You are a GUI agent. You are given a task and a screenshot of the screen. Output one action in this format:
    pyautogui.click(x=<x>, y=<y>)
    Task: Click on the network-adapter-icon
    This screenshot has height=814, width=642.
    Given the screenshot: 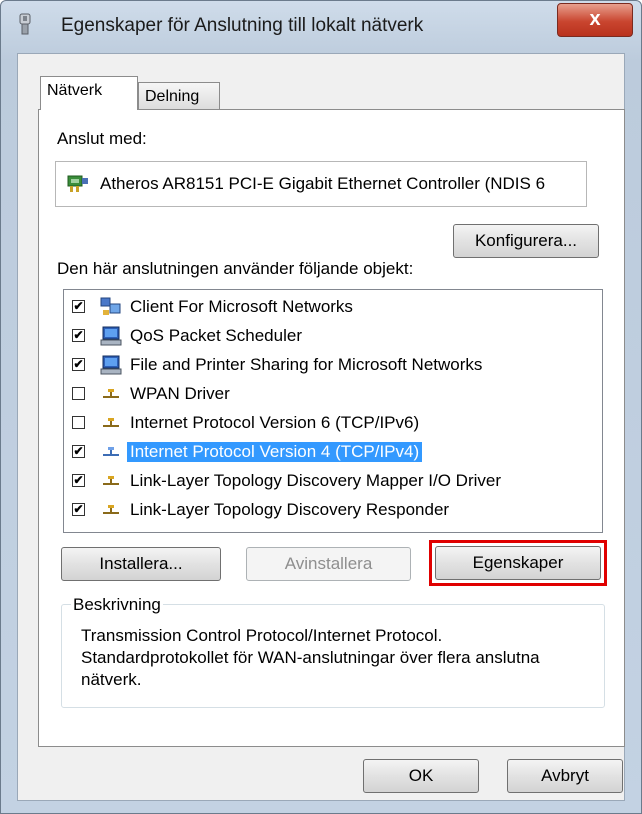 What is the action you would take?
    pyautogui.click(x=77, y=183)
    